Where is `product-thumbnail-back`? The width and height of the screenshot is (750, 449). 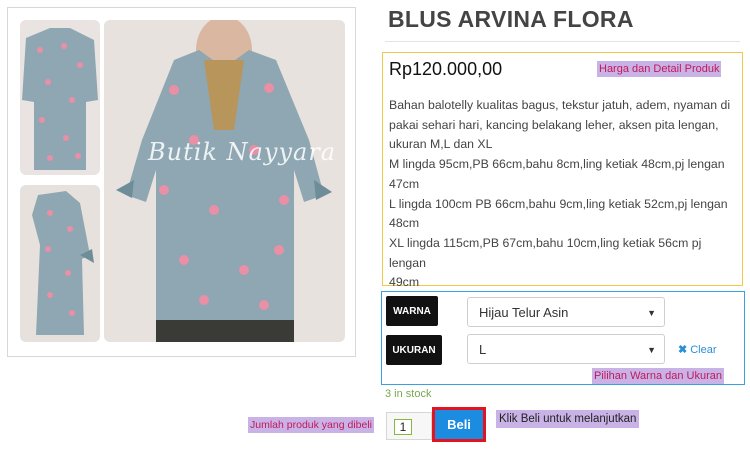 product-thumbnail-back is located at coordinates (60, 97).